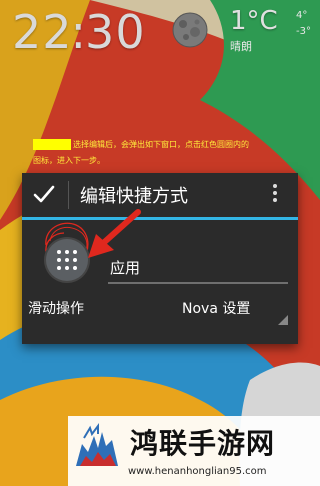  What do you see at coordinates (241, 46) in the screenshot?
I see `weather-description: 晴朗` at bounding box center [241, 46].